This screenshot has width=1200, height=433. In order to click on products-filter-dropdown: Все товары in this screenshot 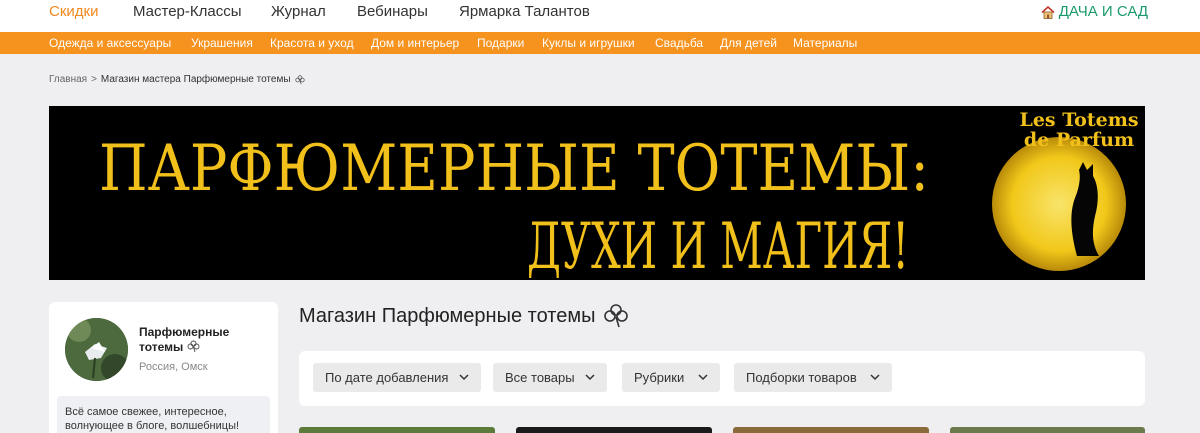, I will do `click(550, 377)`.